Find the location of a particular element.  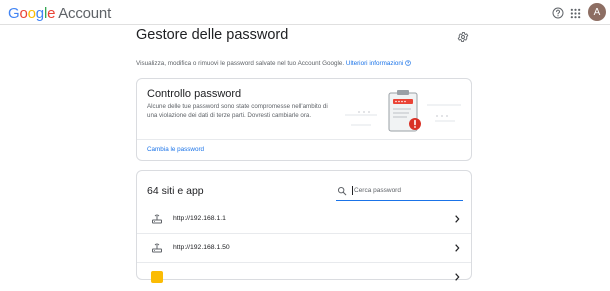

change-passwords-link: Cambia le password is located at coordinates (175, 149).